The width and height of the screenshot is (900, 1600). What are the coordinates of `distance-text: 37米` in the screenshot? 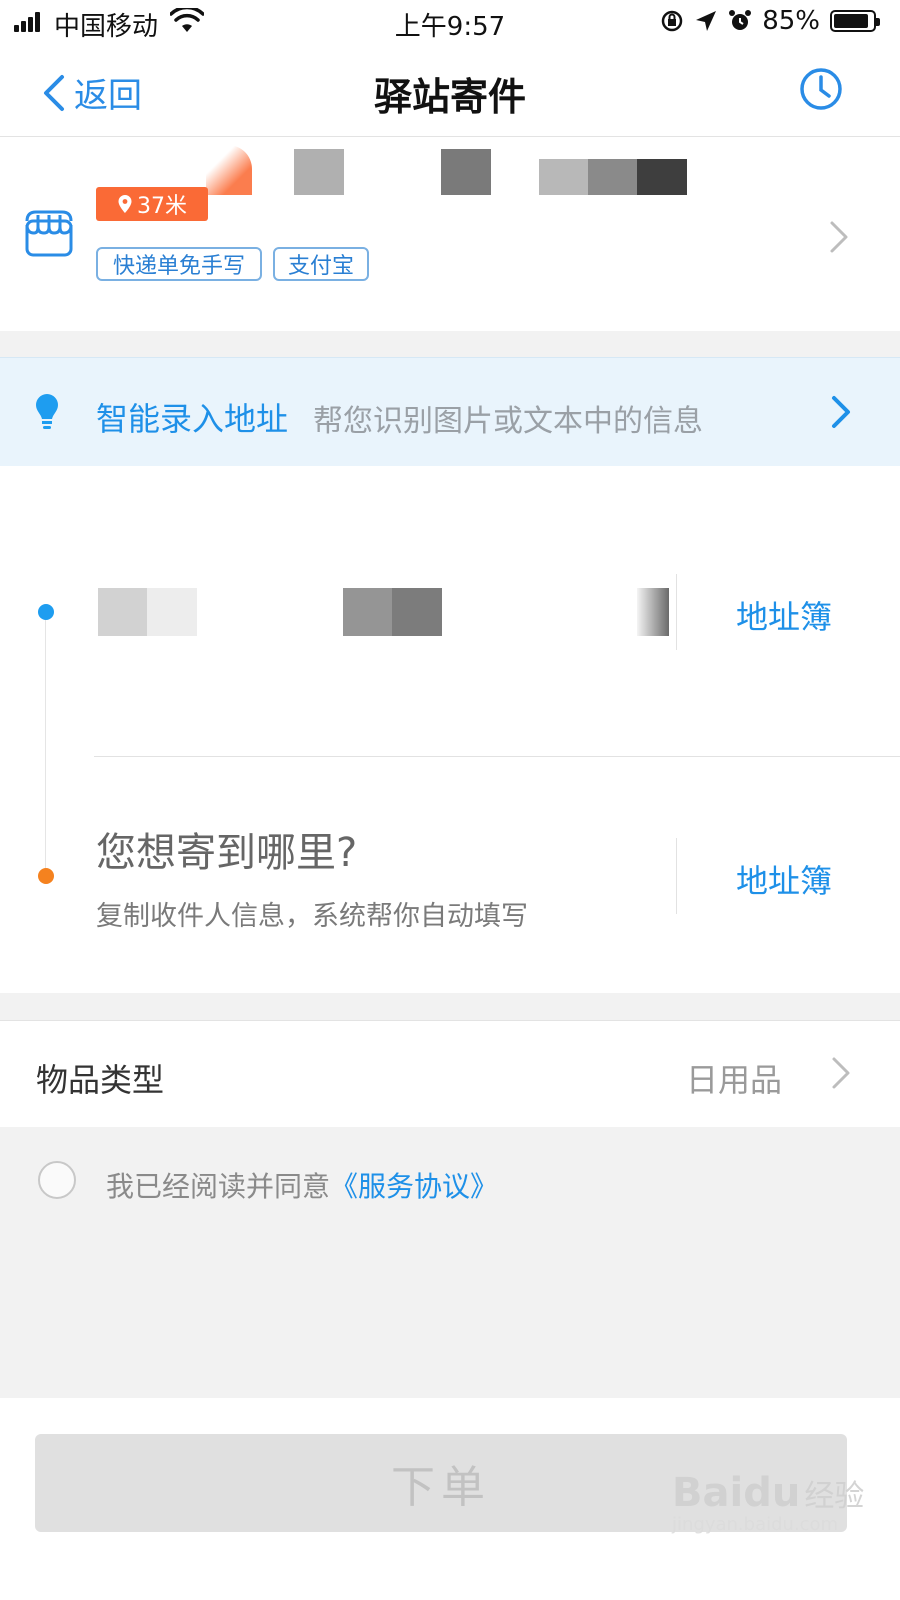 It's located at (162, 206).